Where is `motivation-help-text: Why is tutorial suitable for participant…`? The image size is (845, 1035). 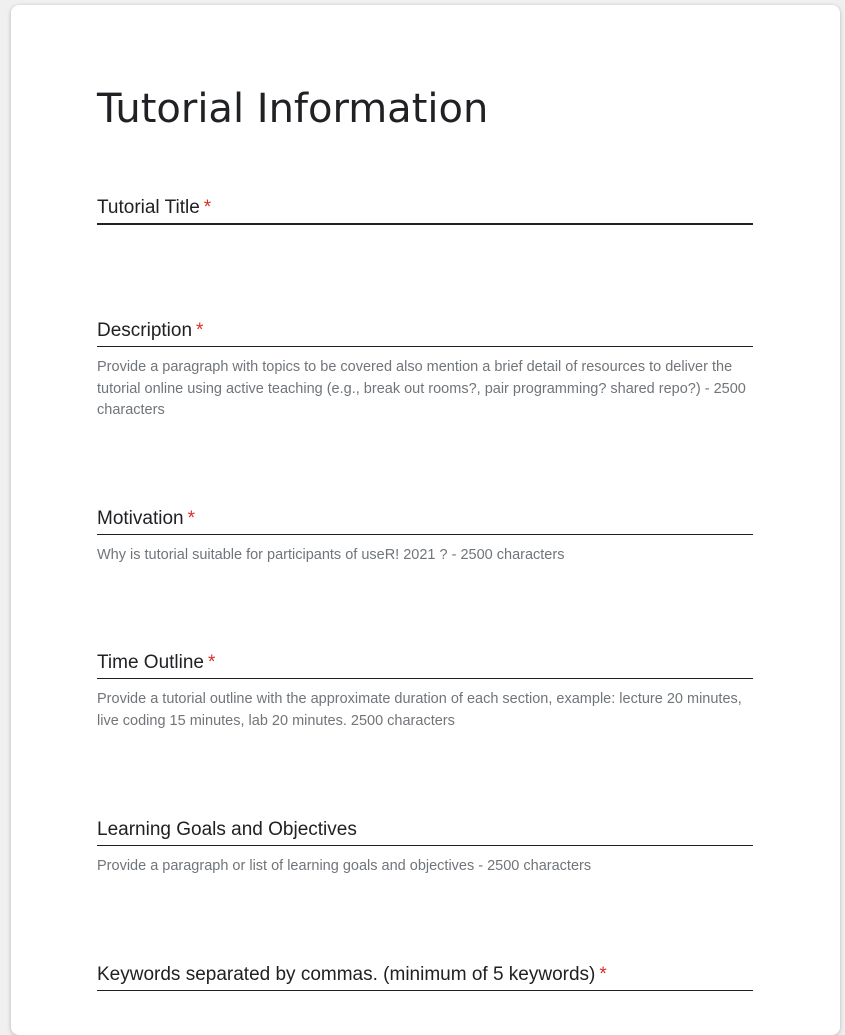 motivation-help-text: Why is tutorial suitable for participant… is located at coordinates (331, 555).